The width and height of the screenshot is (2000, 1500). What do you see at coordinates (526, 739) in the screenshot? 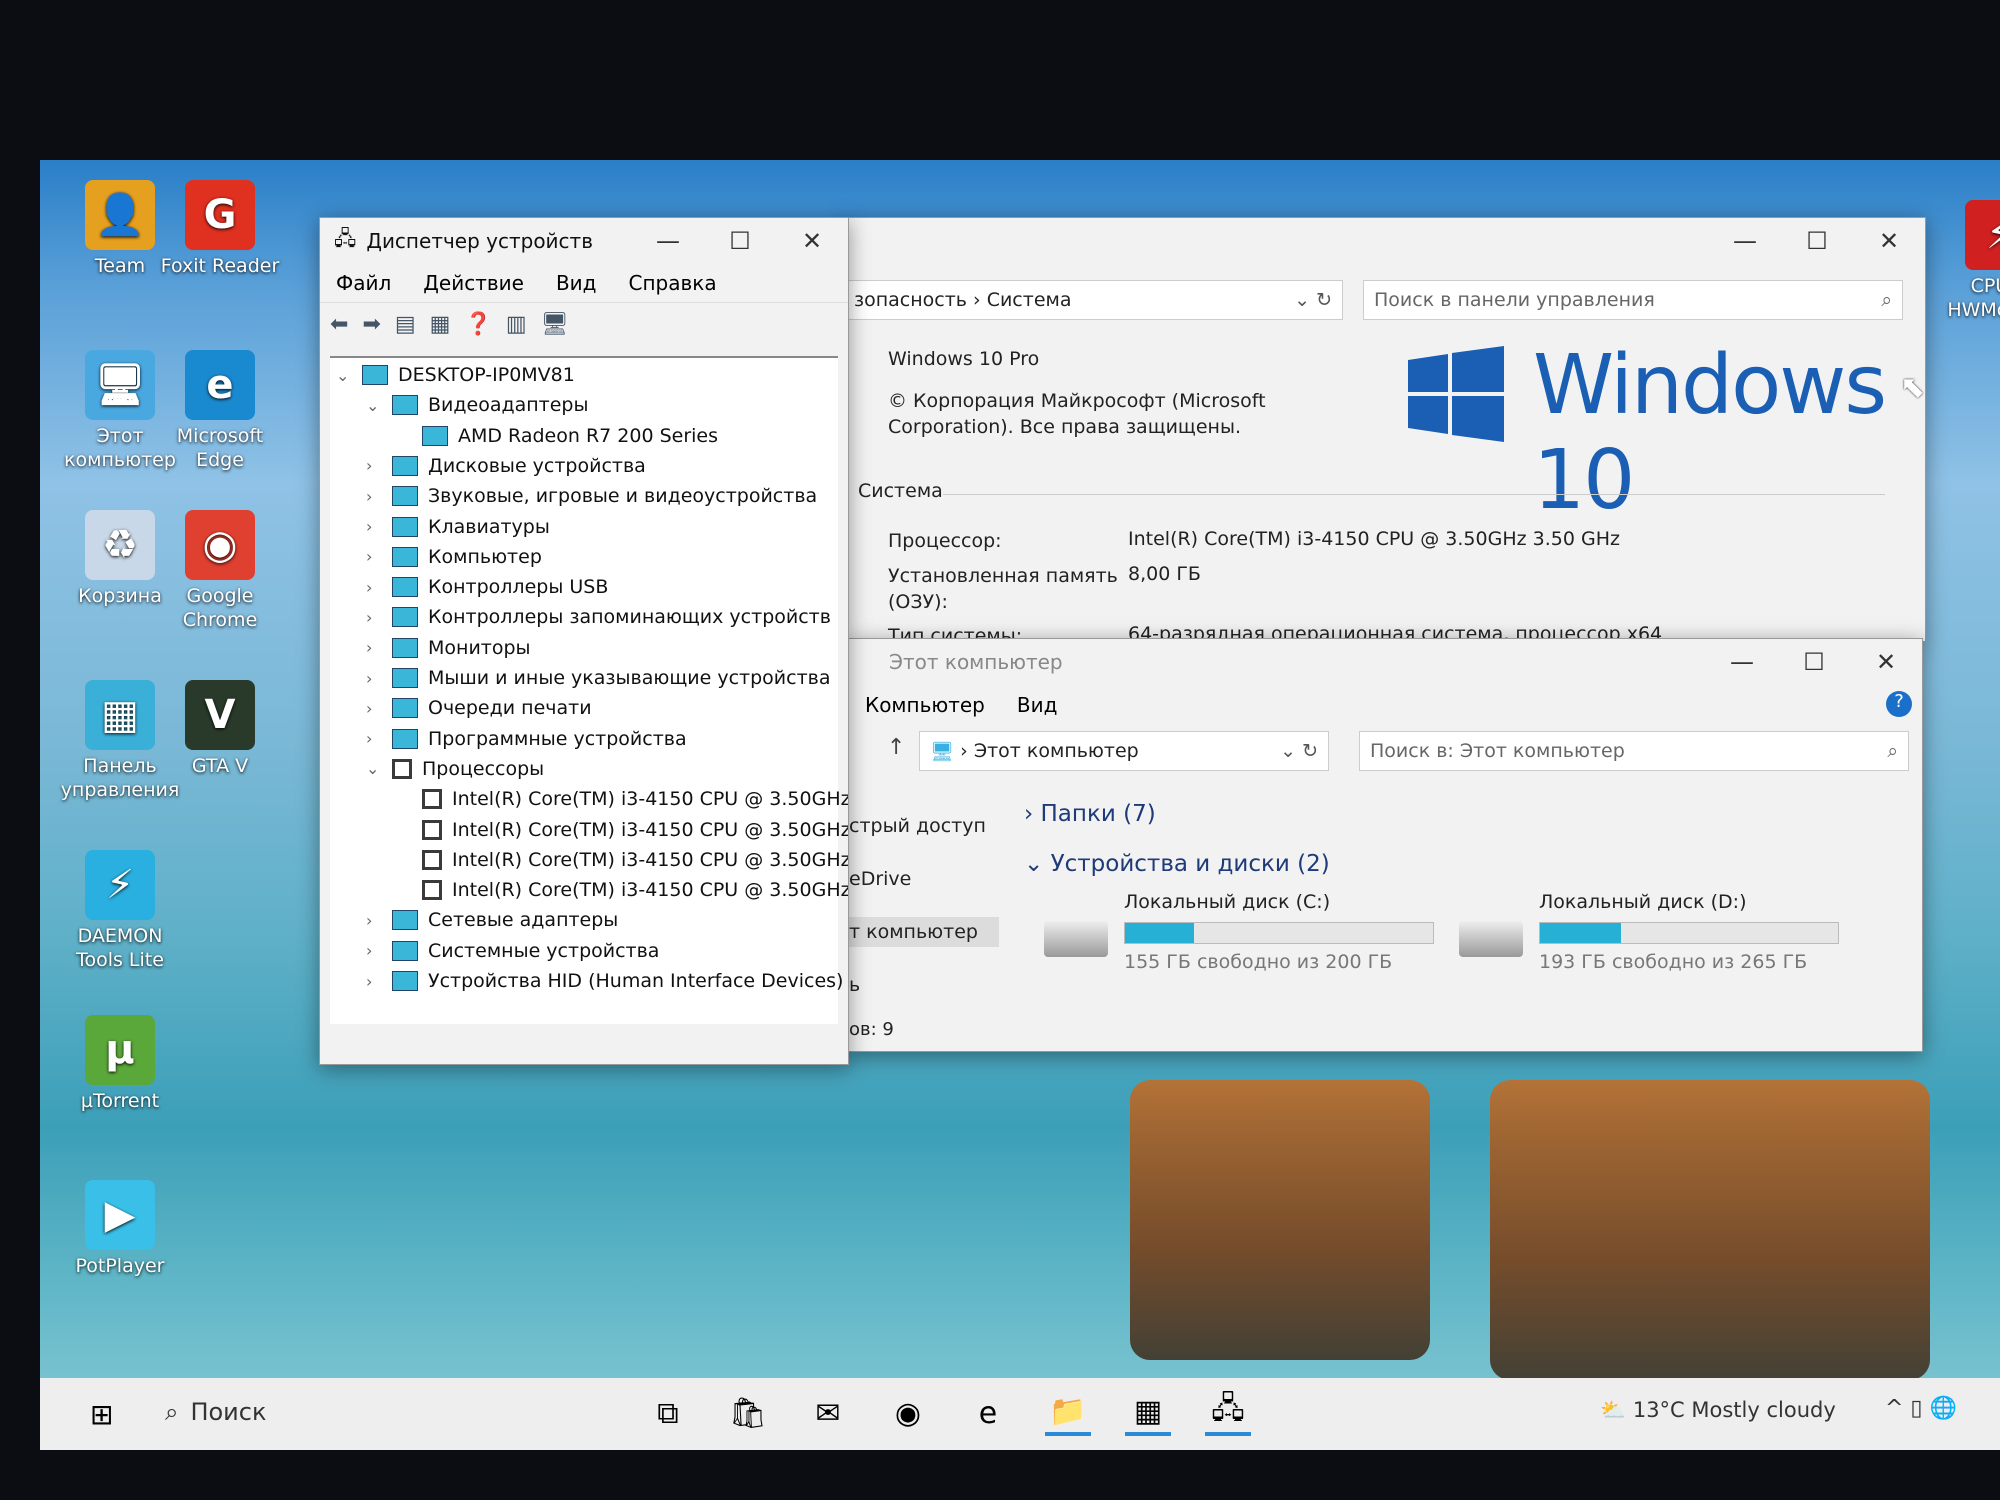
I see `tree-item: › Программные устройства` at bounding box center [526, 739].